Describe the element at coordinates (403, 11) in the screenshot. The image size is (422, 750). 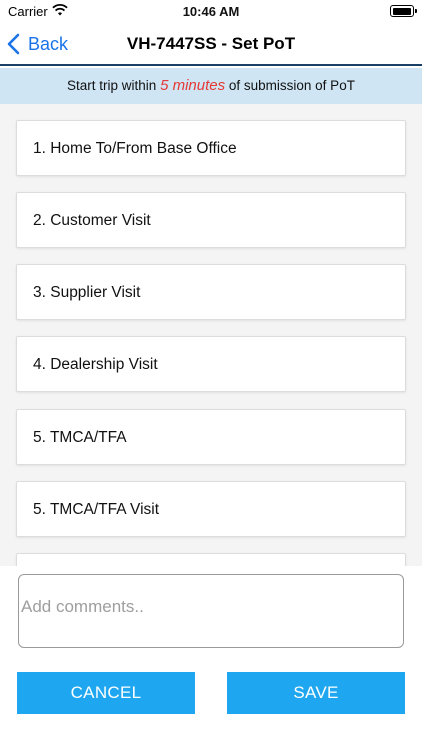
I see `battery-icon` at that location.